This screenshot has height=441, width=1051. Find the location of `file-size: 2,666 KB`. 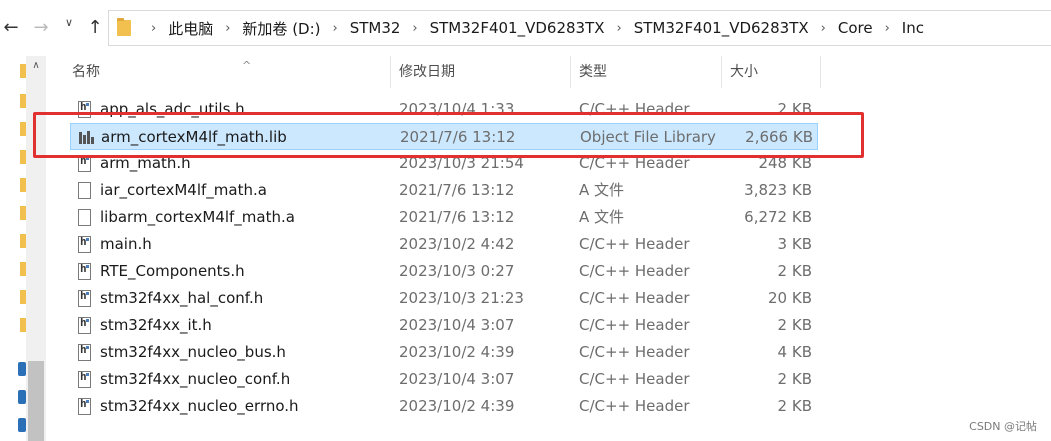

file-size: 2,666 KB is located at coordinates (779, 137).